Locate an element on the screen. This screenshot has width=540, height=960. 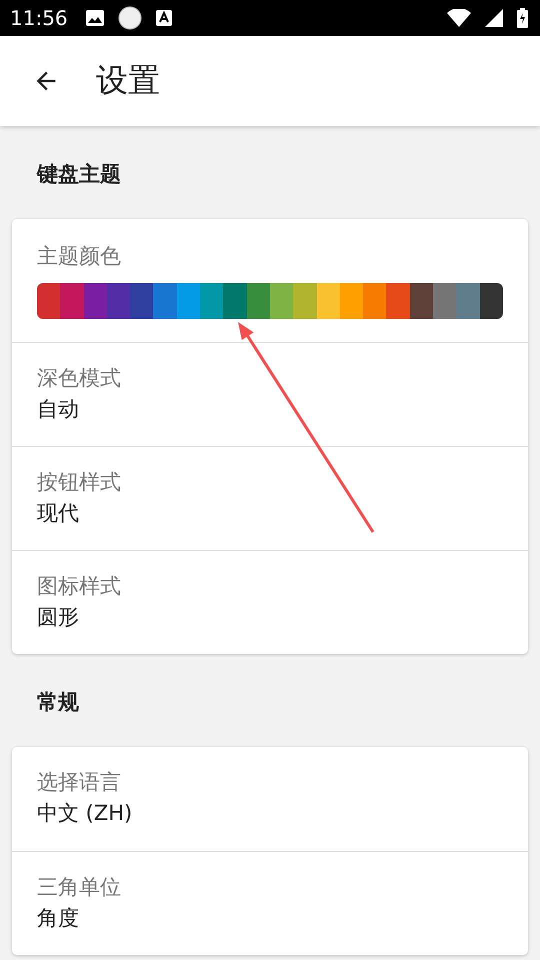
setting-value: 自动 is located at coordinates (58, 409).